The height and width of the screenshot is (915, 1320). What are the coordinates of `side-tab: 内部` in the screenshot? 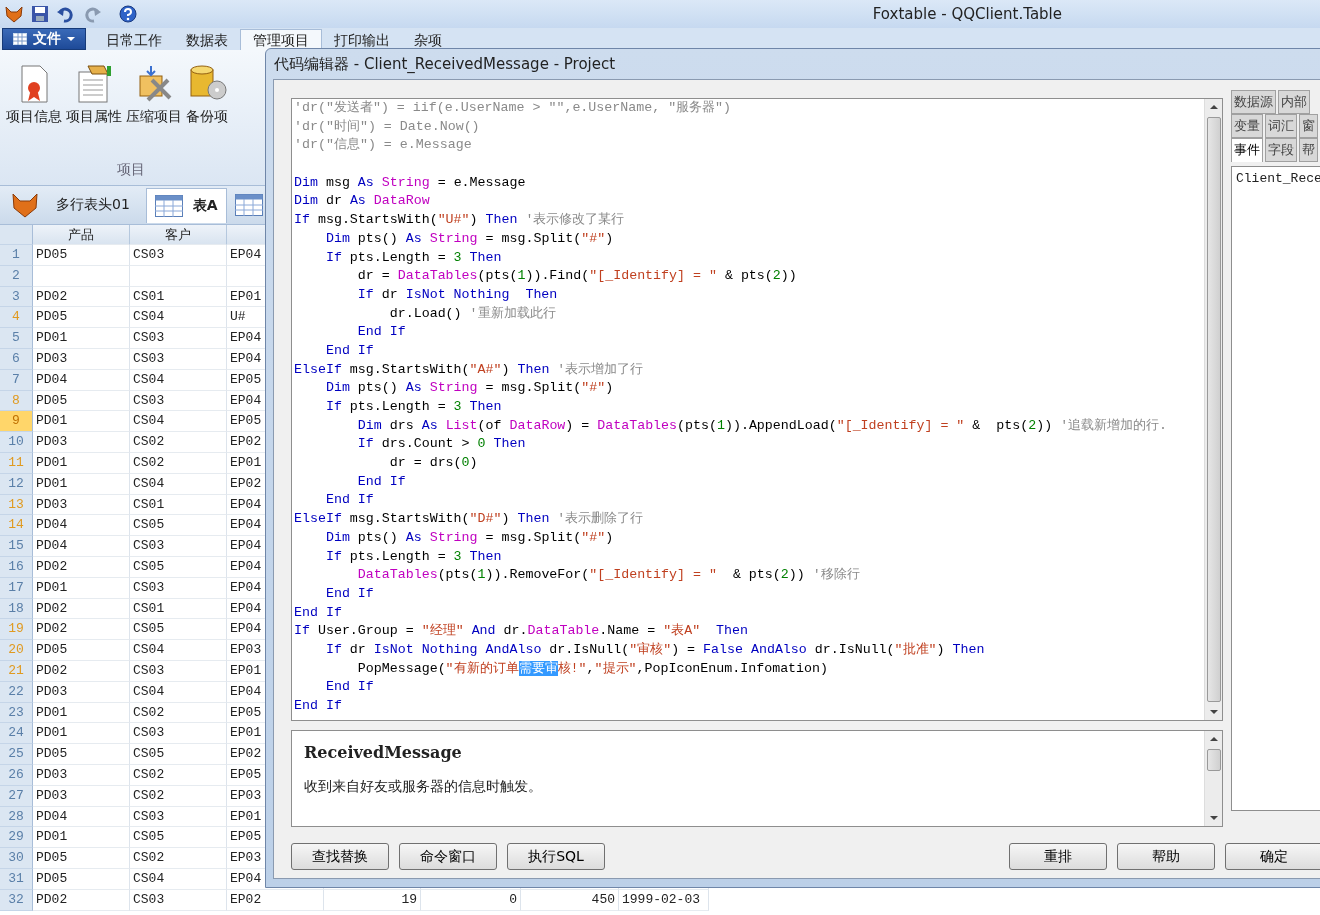 It's located at (1294, 102).